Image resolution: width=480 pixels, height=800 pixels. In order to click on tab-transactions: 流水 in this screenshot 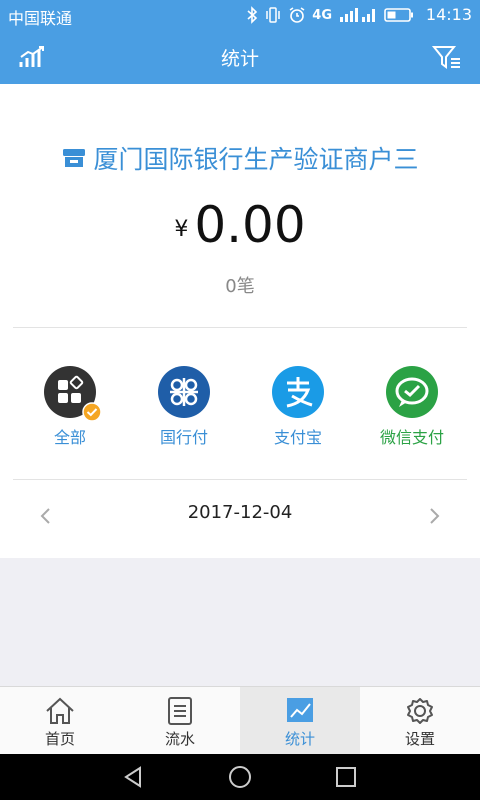, I will do `click(180, 721)`.